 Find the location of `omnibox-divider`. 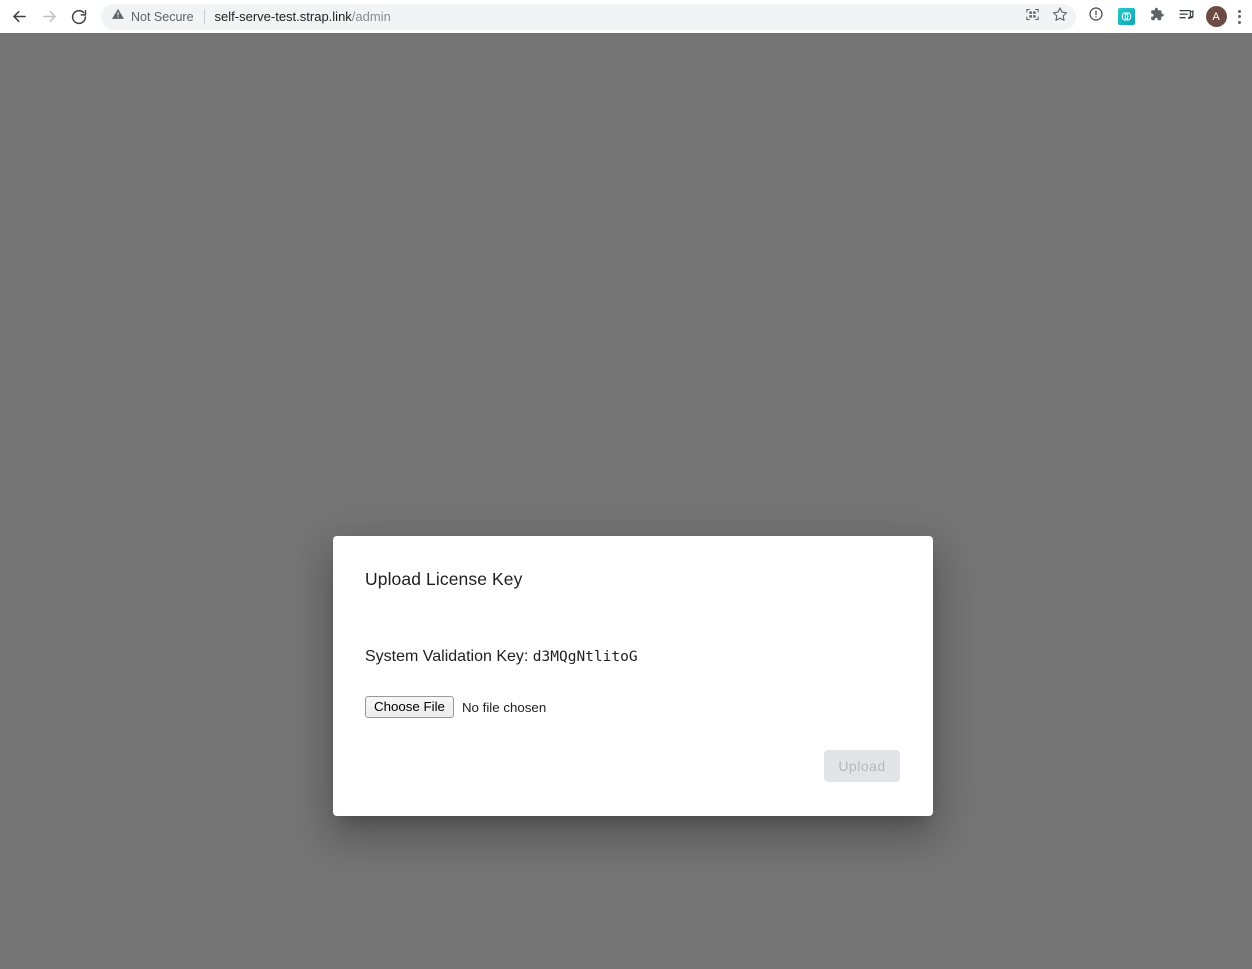

omnibox-divider is located at coordinates (204, 16).